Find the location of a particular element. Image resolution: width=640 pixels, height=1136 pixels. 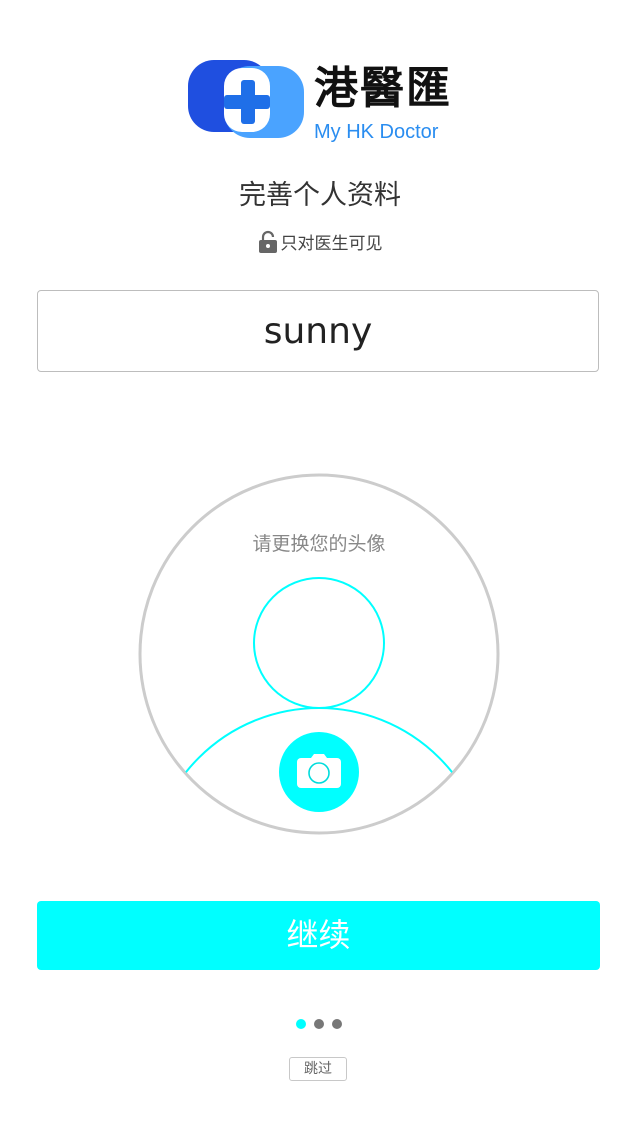

page-title: 完善个人资料 is located at coordinates (320, 195).